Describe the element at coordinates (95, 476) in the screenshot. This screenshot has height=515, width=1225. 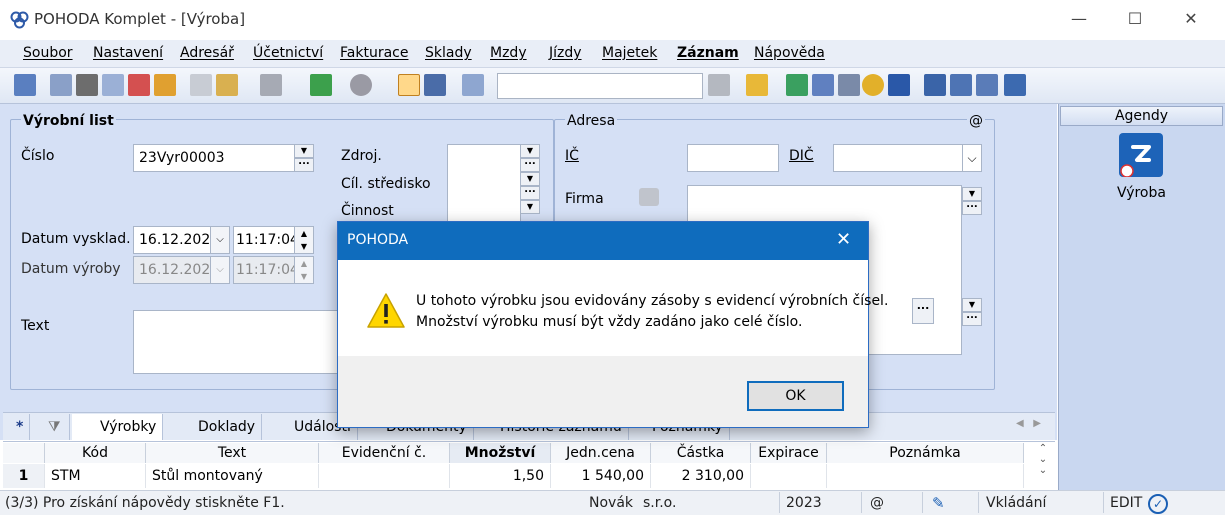
I see `table-cell-kod: STM` at that location.